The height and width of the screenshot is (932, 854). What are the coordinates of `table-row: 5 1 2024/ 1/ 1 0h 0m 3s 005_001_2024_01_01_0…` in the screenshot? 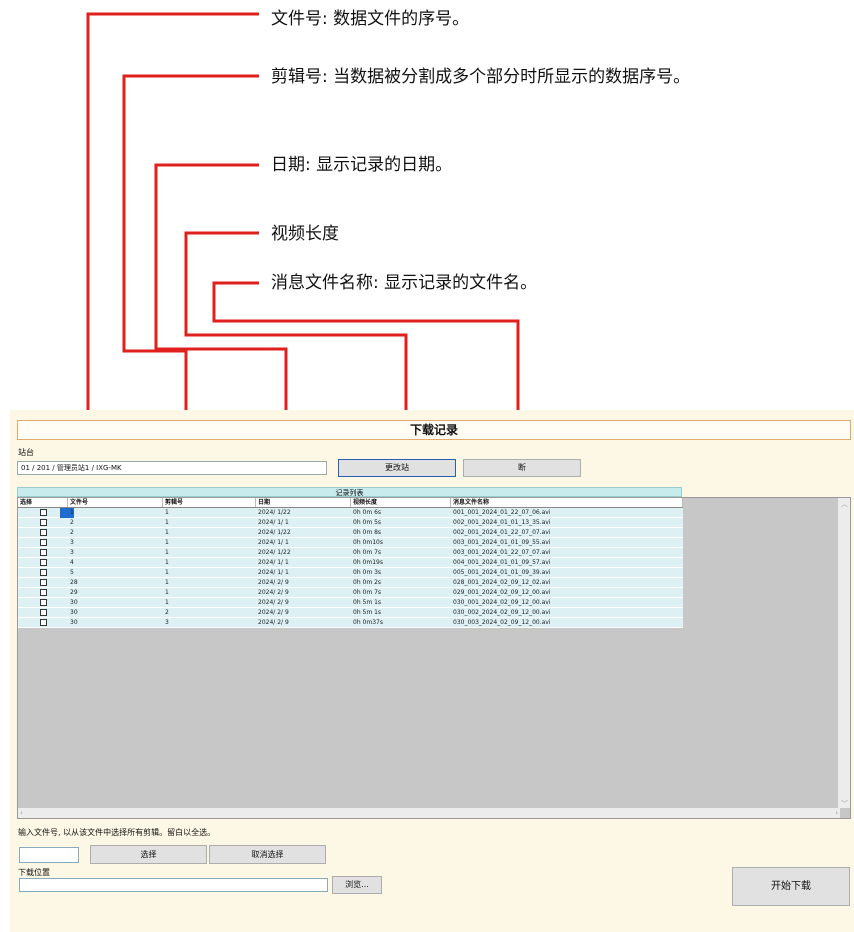 It's located at (350, 573).